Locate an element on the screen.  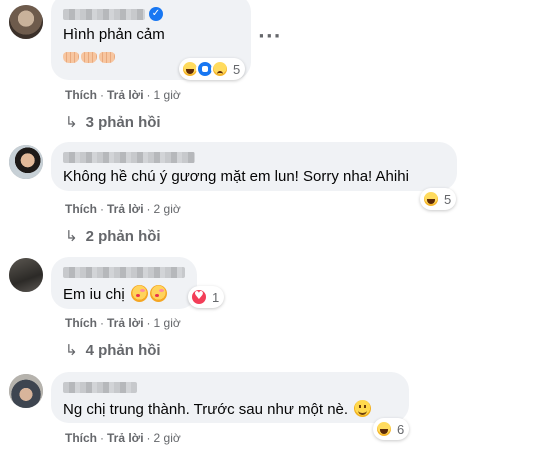
replies-count-label: 4 phản hồi is located at coordinates (123, 350).